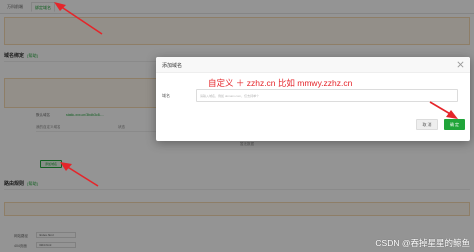 The image size is (474, 252). Describe the element at coordinates (460, 64) in the screenshot. I see `close-icon` at that location.